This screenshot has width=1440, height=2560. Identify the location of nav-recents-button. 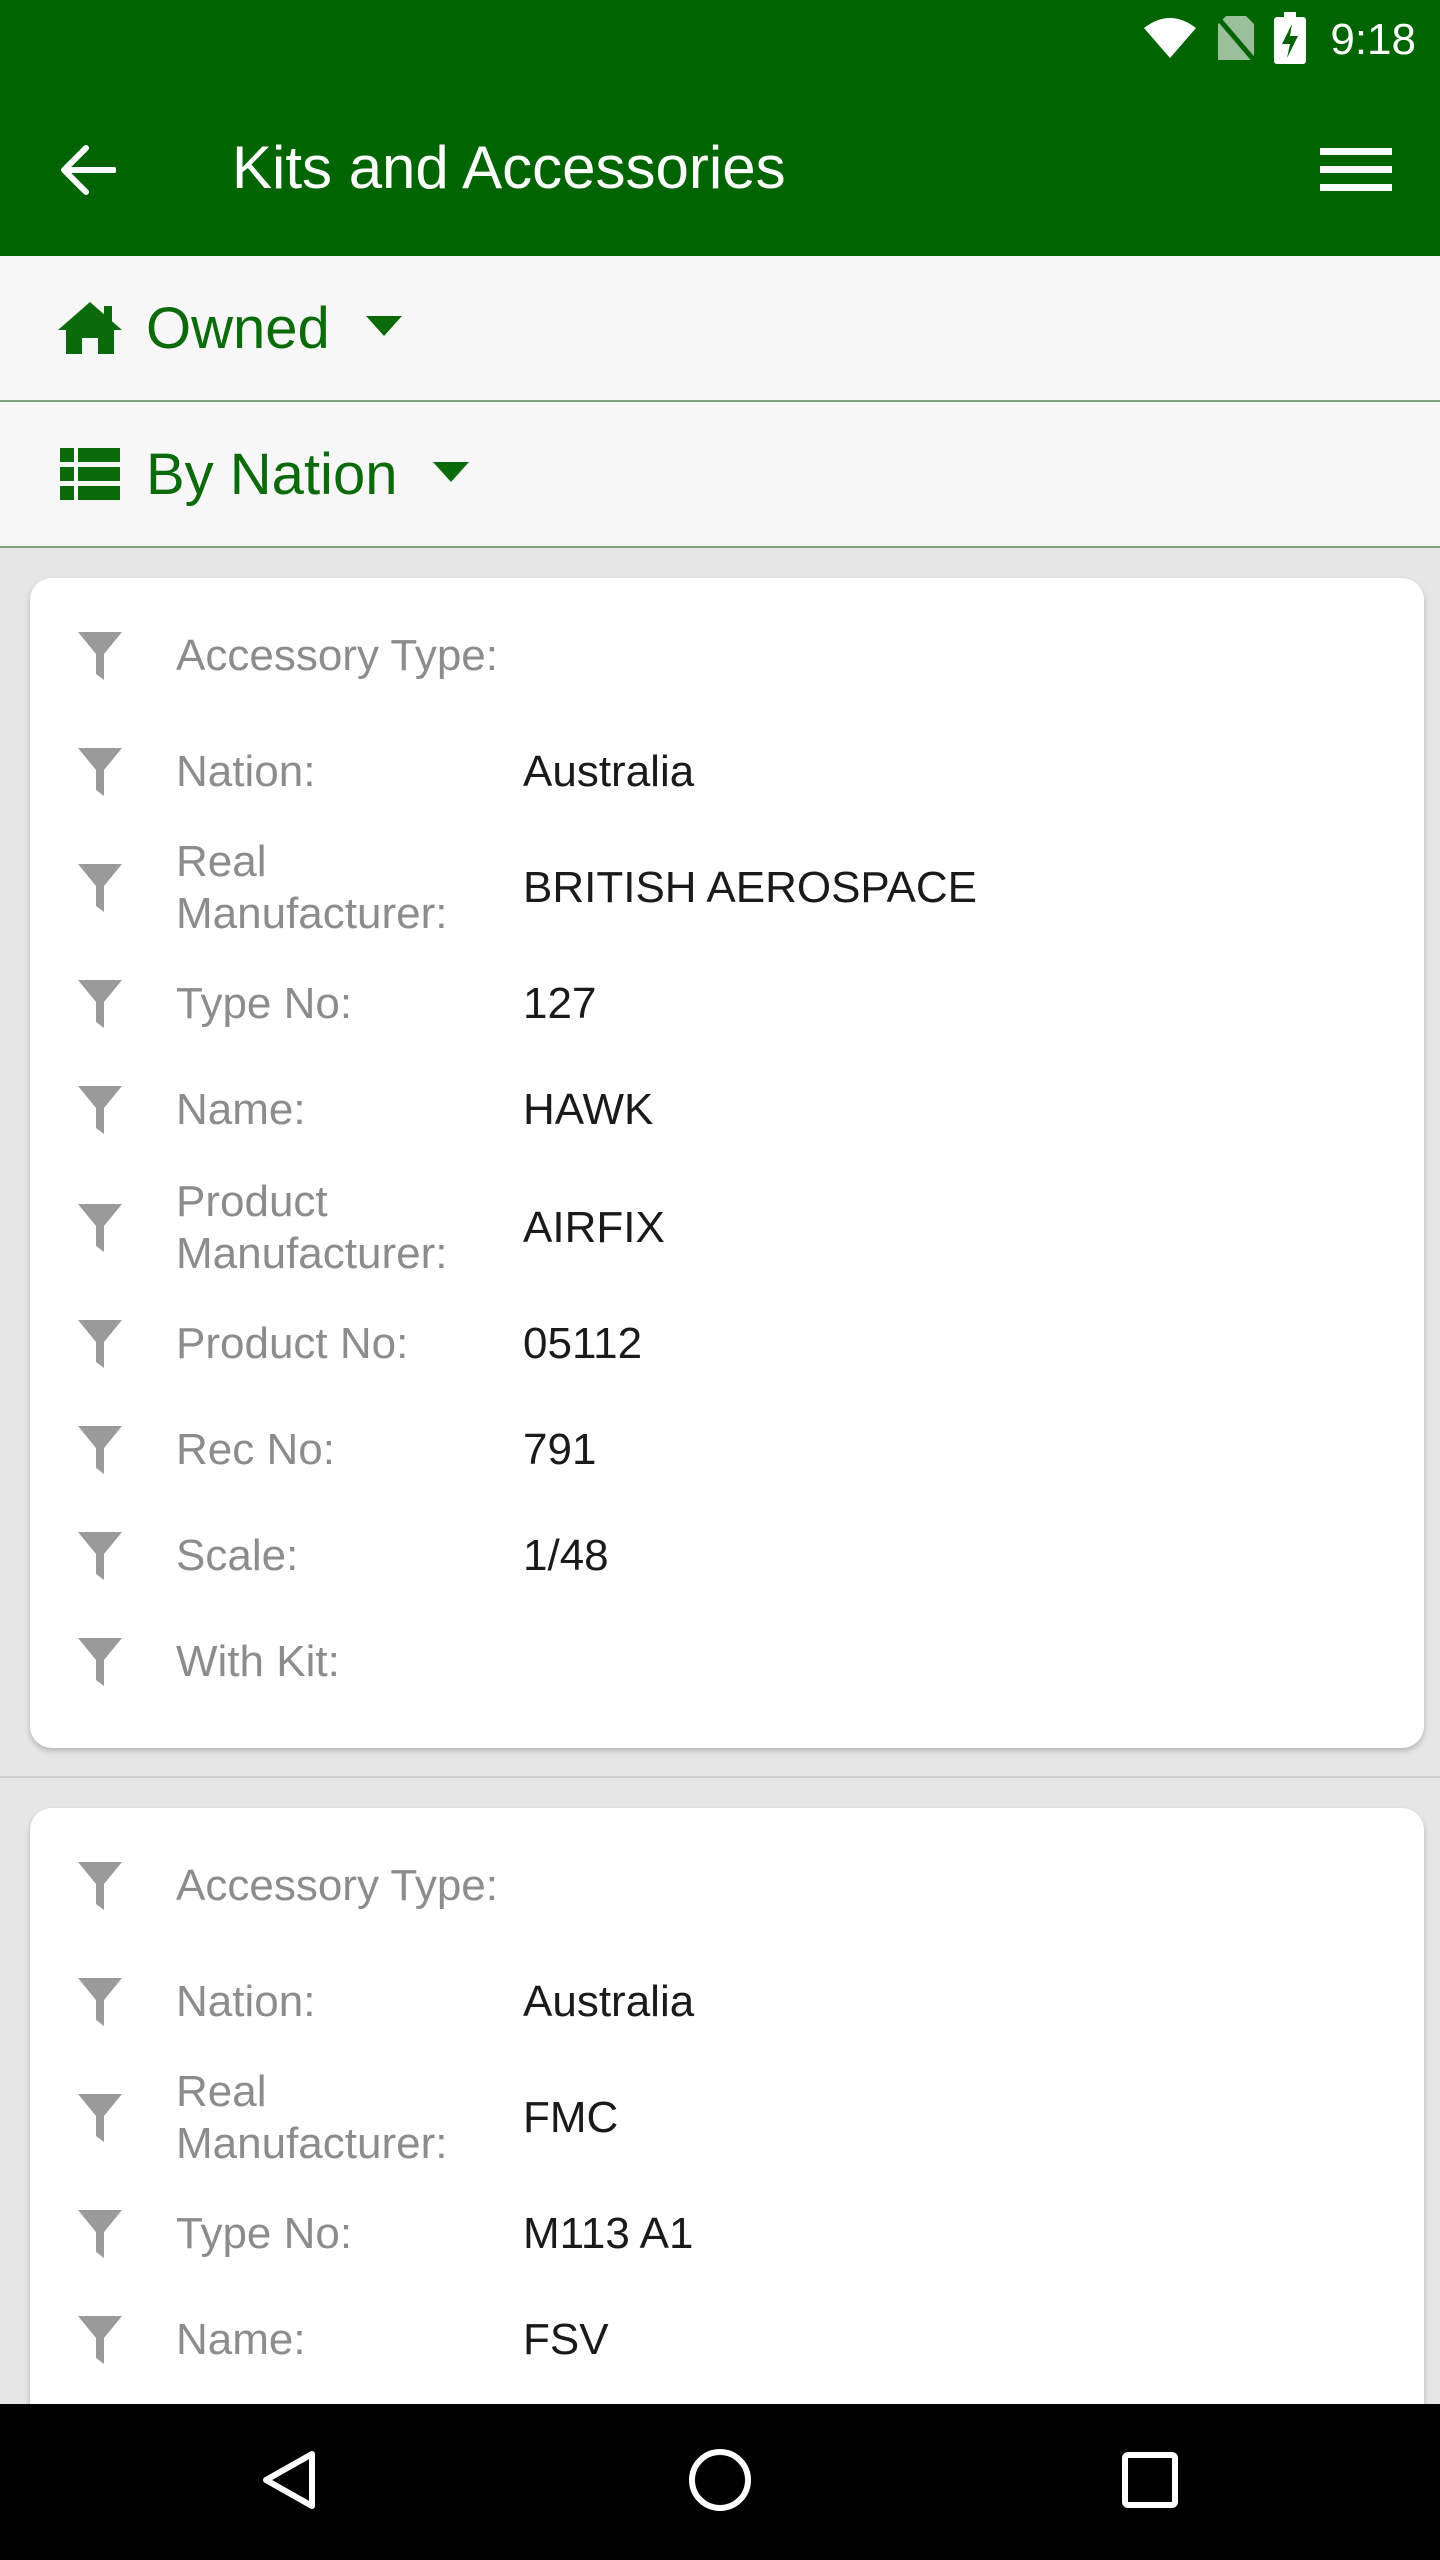
(1150, 2482).